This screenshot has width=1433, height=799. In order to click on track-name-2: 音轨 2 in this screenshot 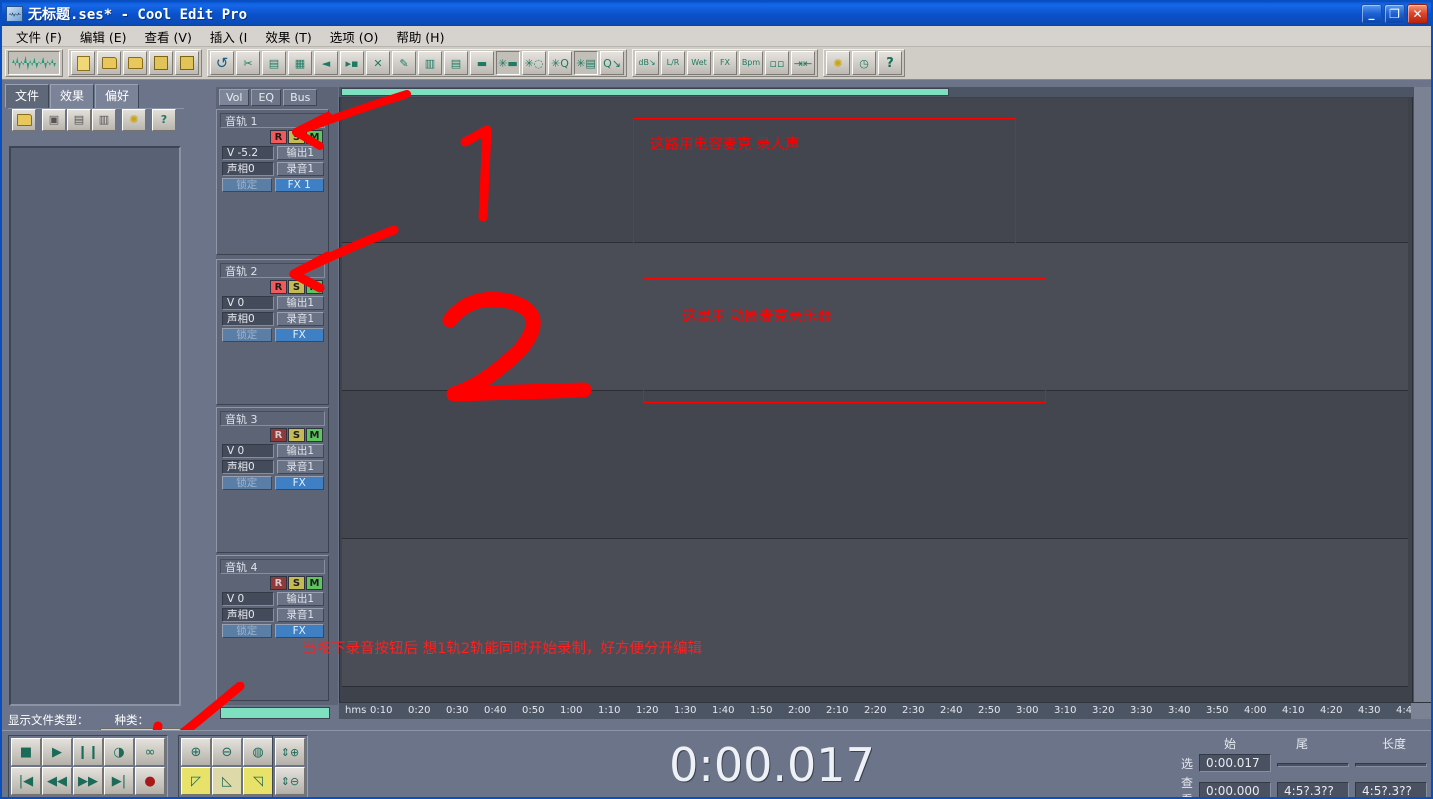, I will do `click(272, 270)`.